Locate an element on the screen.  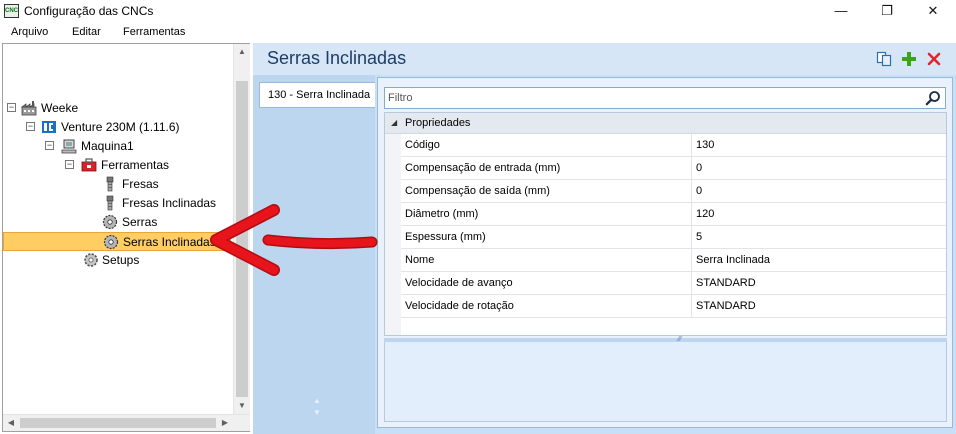
tree-node-venture: − Venture 230M (1.11.6) is located at coordinates (118, 127).